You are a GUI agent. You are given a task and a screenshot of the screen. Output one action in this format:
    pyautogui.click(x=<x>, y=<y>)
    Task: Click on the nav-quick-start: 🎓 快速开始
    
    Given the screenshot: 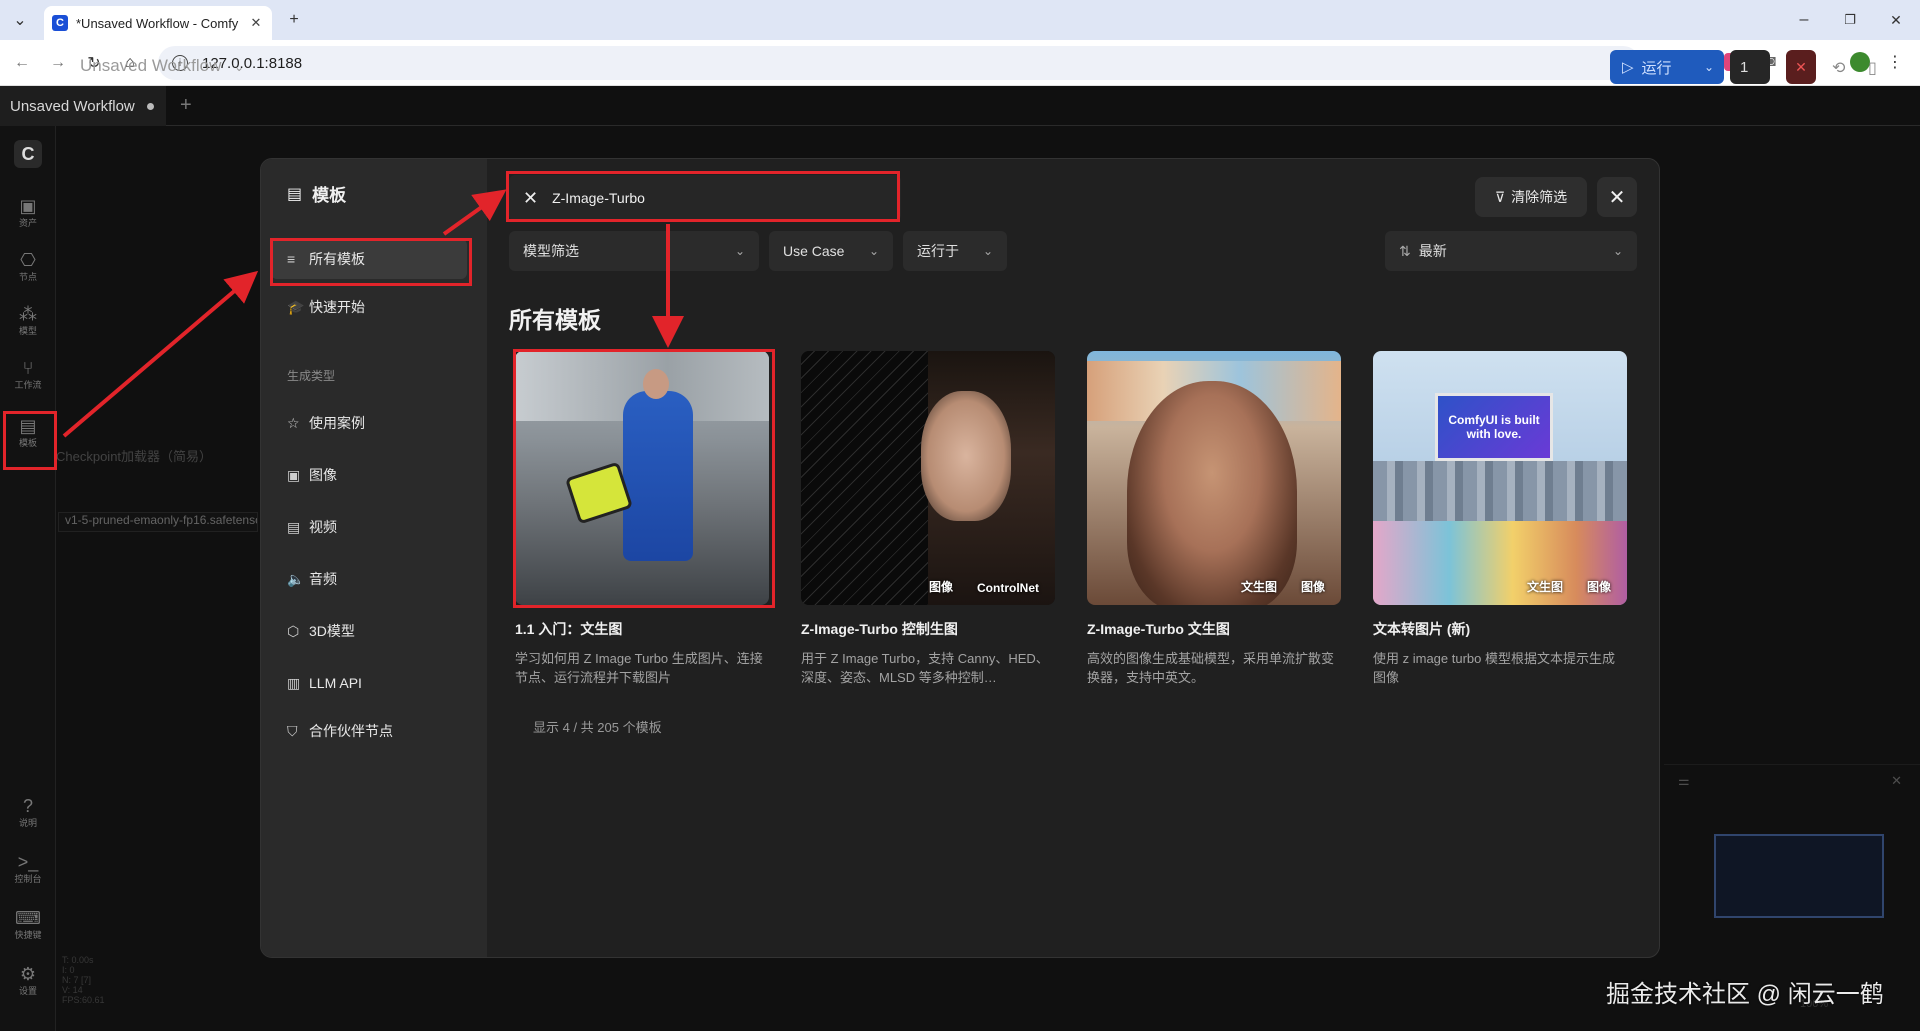 What is the action you would take?
    pyautogui.click(x=369, y=307)
    